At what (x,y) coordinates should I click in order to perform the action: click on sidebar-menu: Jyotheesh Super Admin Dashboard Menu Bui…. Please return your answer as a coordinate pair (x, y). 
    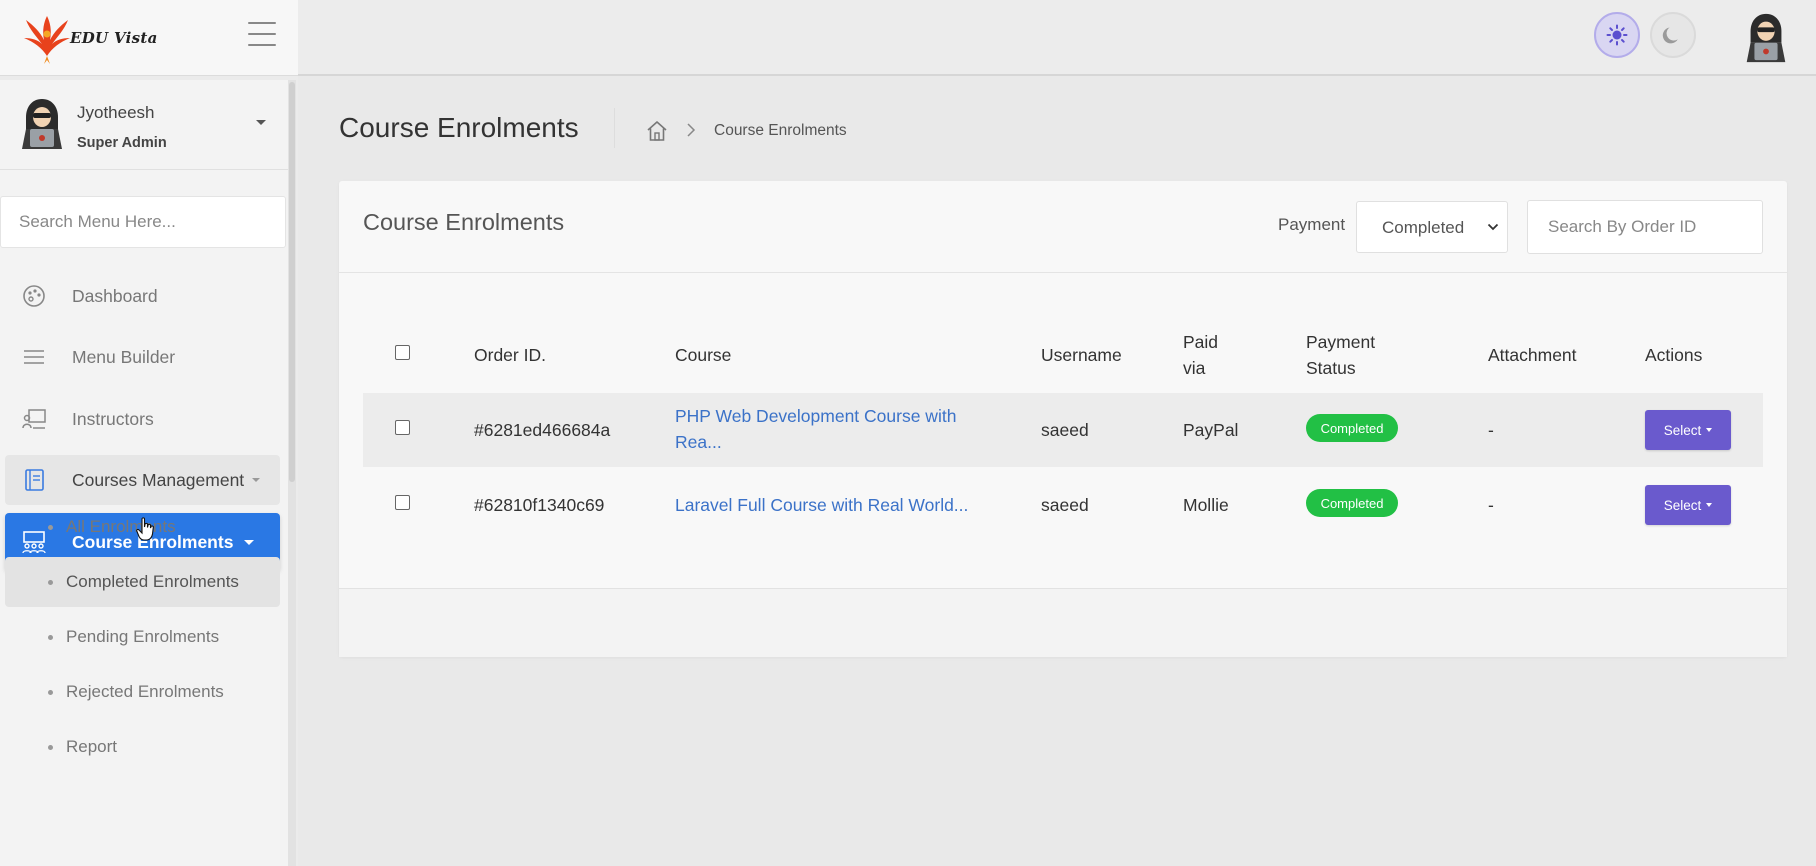
    Looking at the image, I should click on (144, 473).